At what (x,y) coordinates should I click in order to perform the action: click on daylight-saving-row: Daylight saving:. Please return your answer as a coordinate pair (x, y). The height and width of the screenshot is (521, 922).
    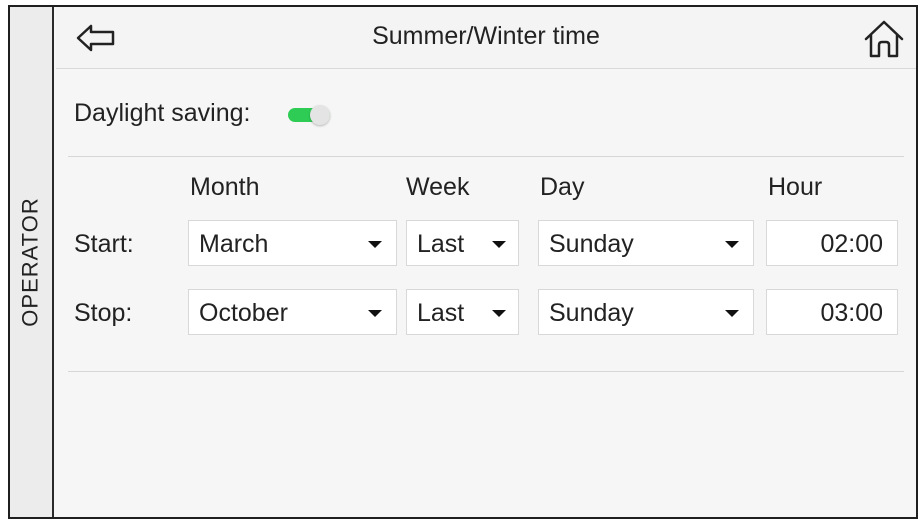
    Looking at the image, I should click on (203, 113).